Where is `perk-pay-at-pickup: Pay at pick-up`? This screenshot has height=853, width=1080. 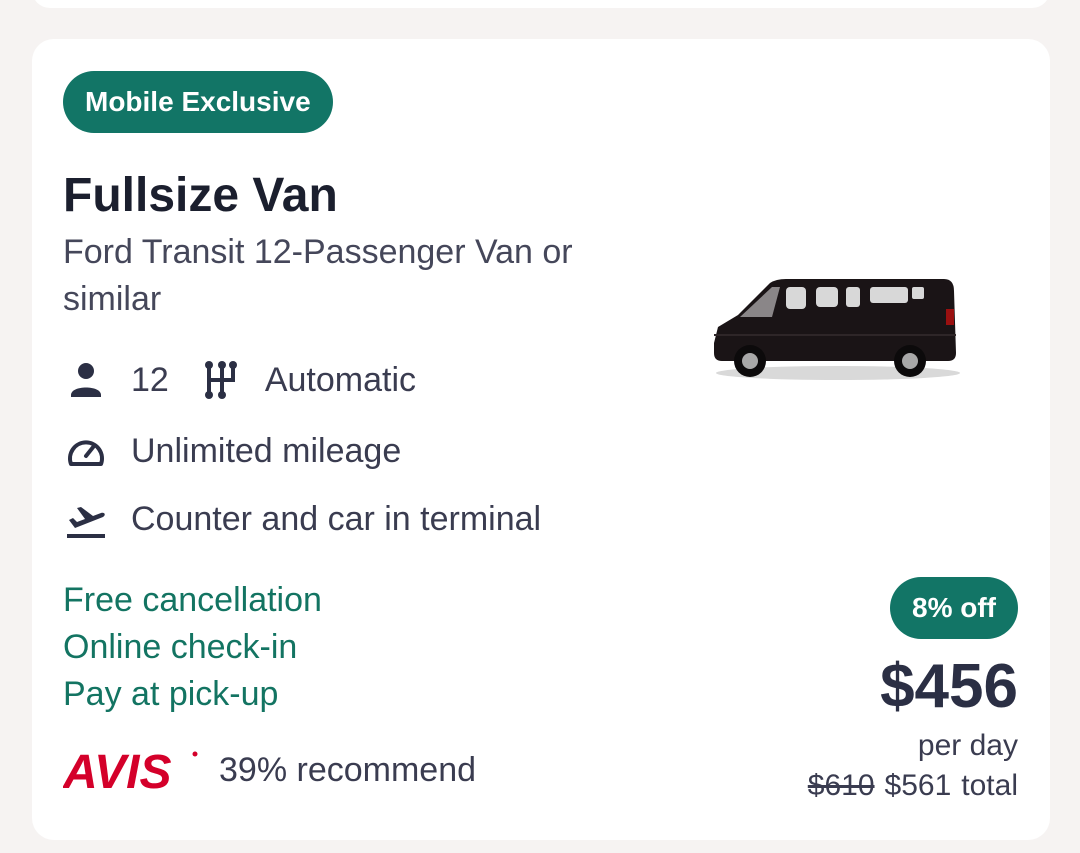 perk-pay-at-pickup: Pay at pick-up is located at coordinates (171, 694).